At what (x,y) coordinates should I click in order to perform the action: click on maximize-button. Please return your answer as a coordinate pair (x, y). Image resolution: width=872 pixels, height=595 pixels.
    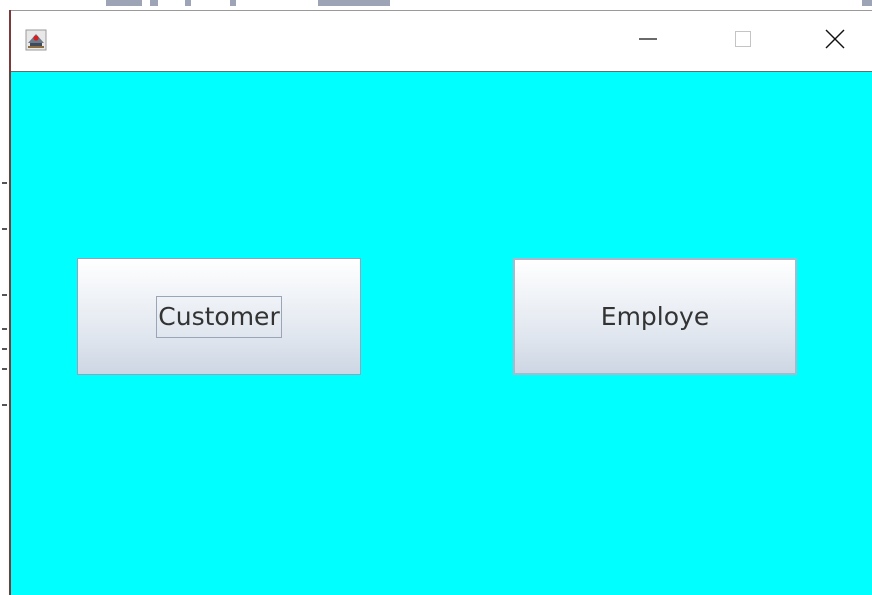
    Looking at the image, I should click on (743, 41).